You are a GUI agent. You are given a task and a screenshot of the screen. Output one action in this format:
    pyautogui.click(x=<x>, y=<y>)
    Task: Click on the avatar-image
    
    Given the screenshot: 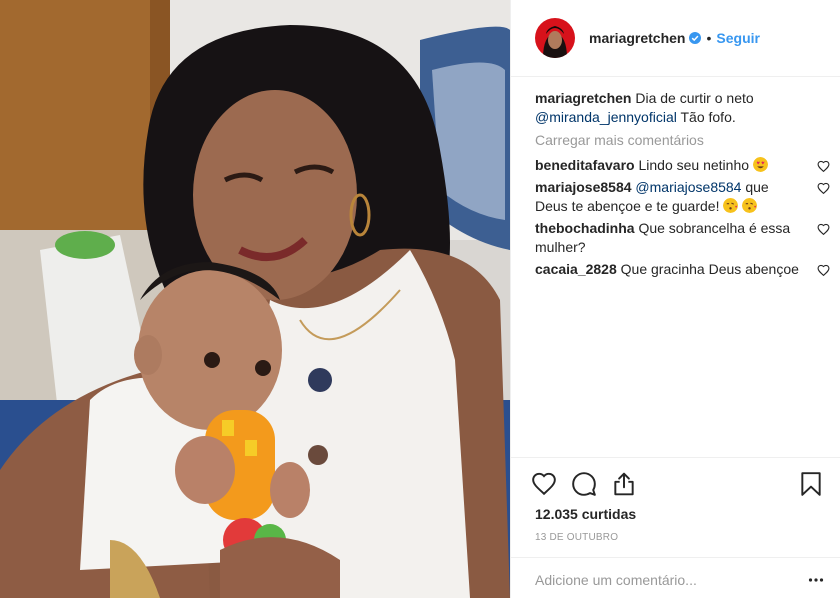 What is the action you would take?
    pyautogui.click(x=555, y=38)
    